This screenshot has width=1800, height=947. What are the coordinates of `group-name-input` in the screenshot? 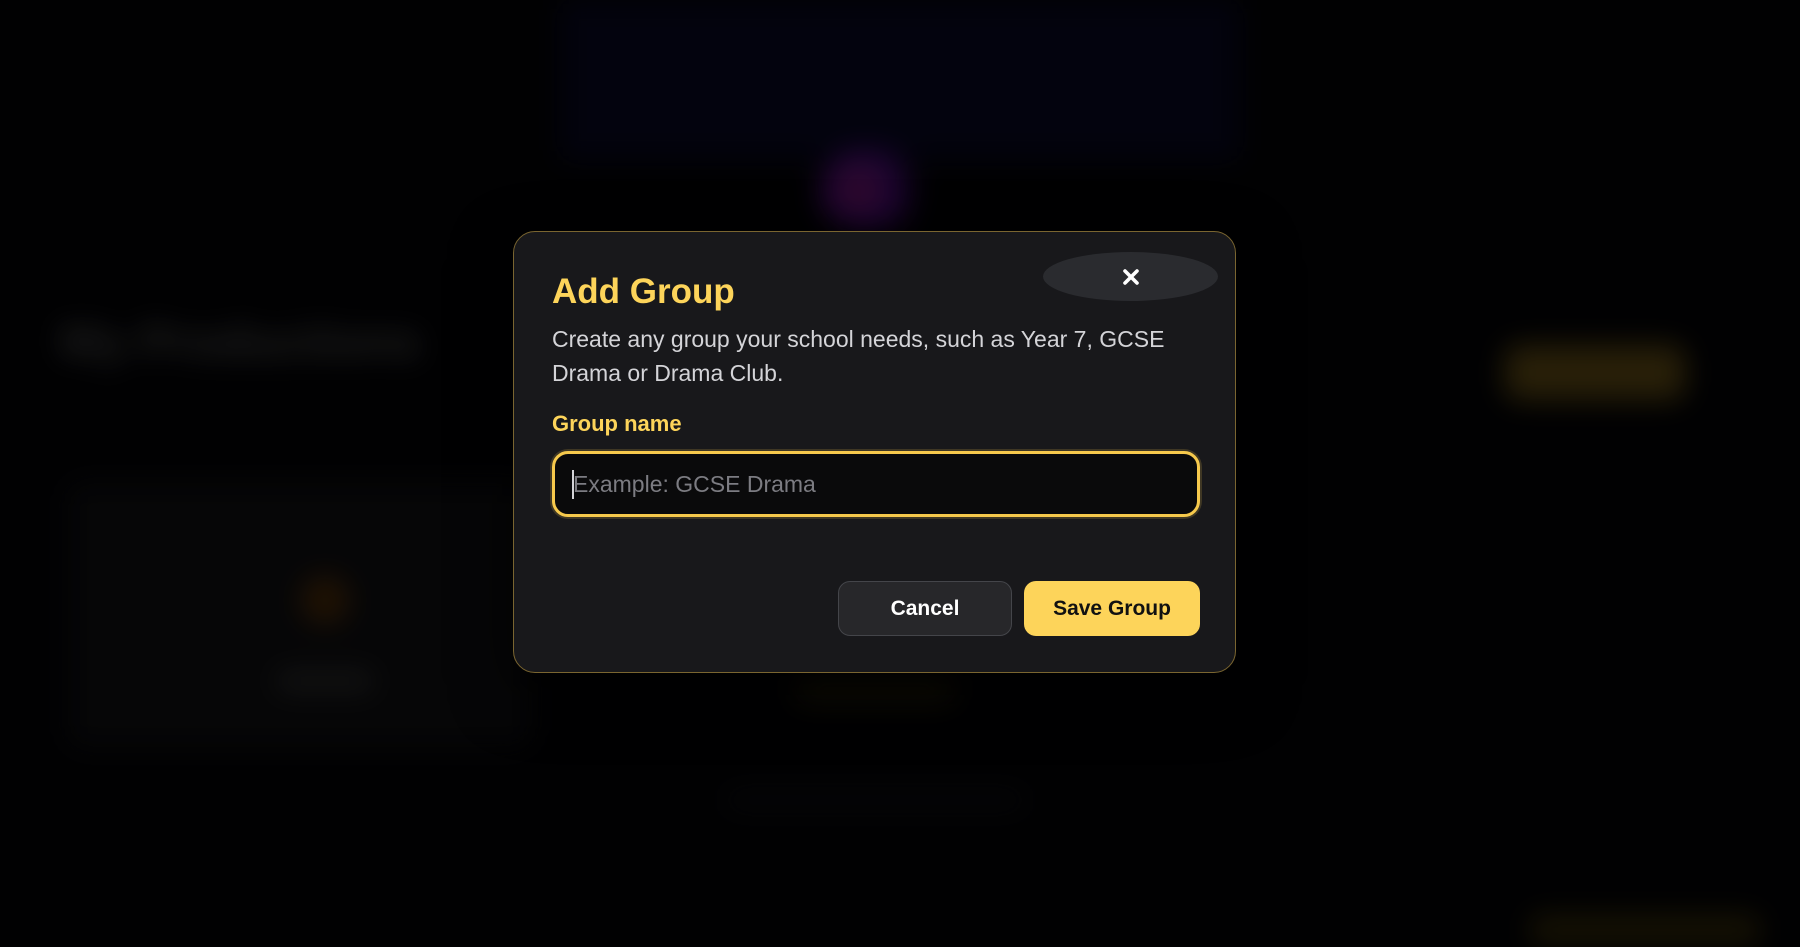 It's located at (876, 484).